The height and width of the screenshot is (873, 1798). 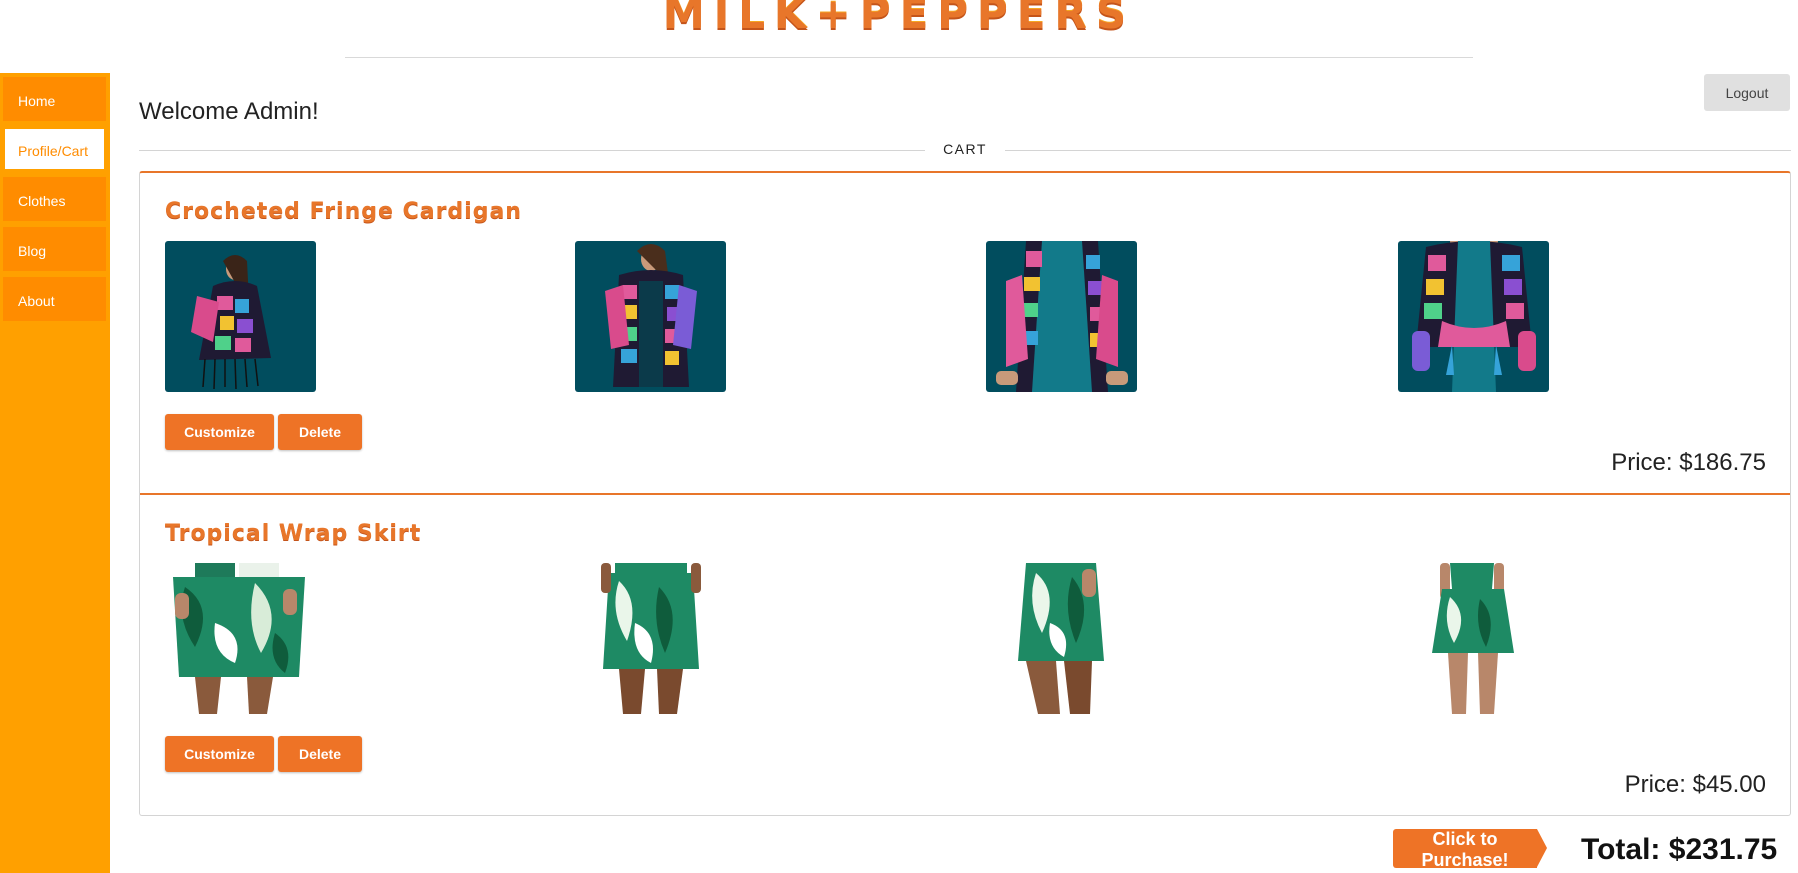 I want to click on brand-header: MILK+PEPPERS, so click(x=899, y=18).